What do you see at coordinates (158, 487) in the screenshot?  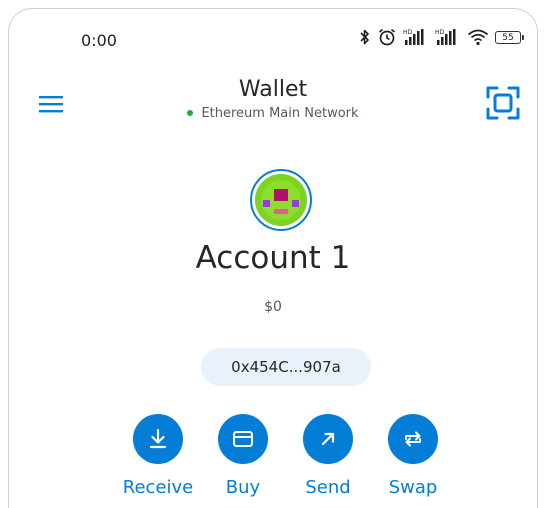 I see `receive-label: Receive` at bounding box center [158, 487].